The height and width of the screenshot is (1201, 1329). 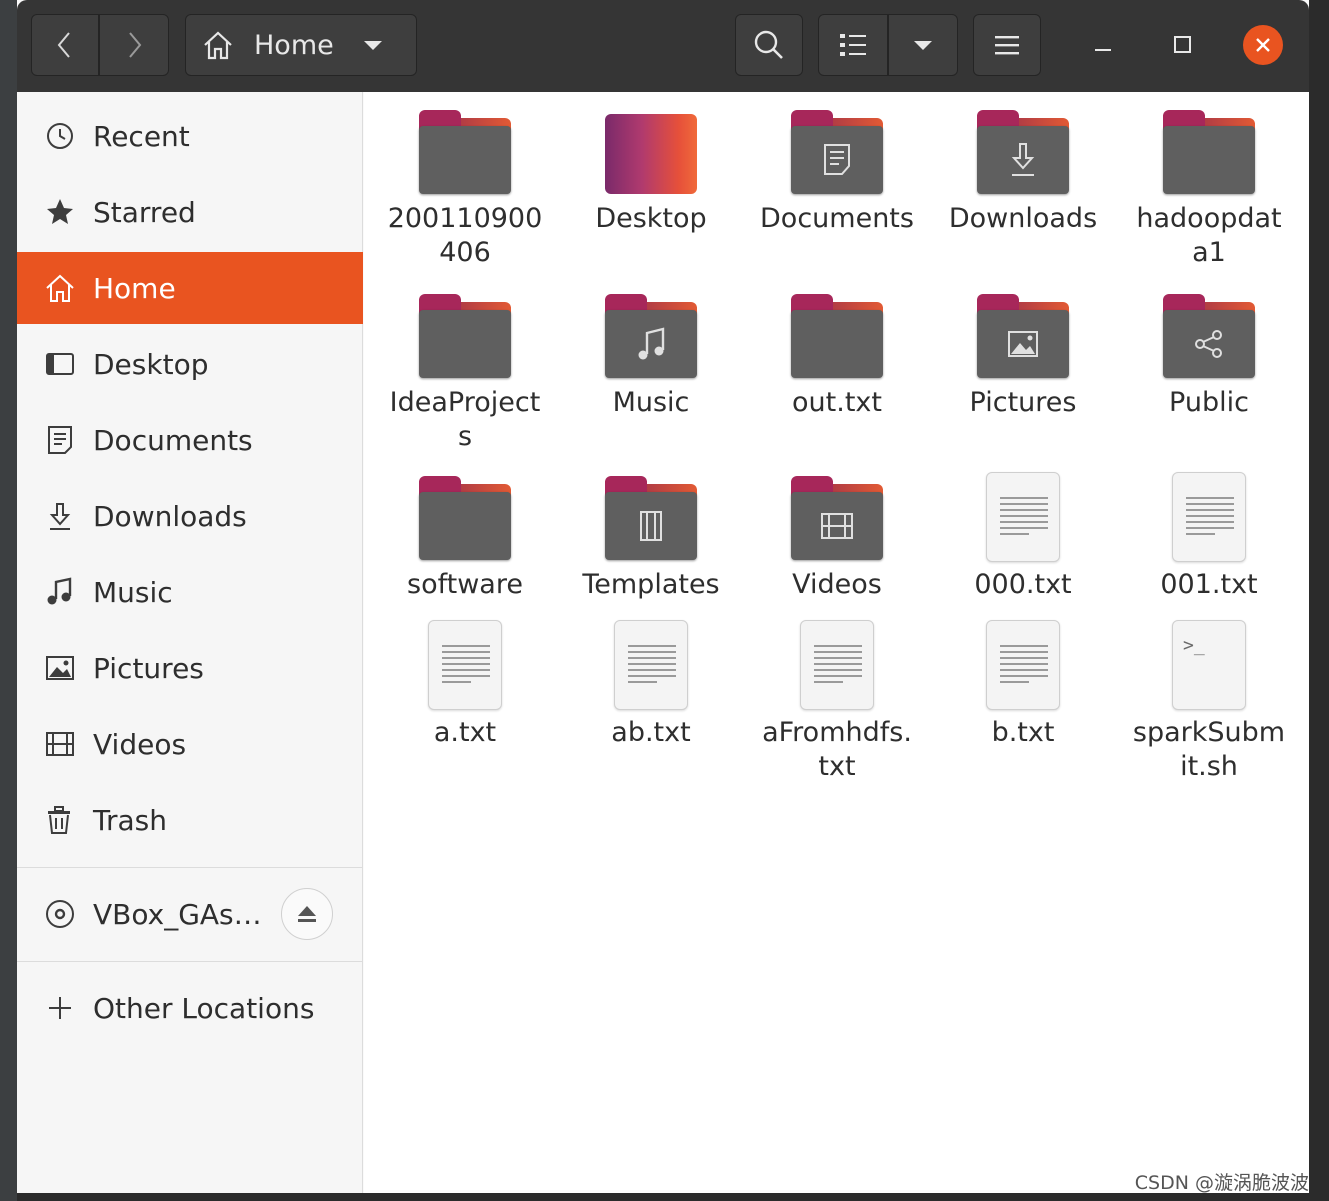 I want to click on sidebar-item-videos: Videos, so click(x=190, y=744).